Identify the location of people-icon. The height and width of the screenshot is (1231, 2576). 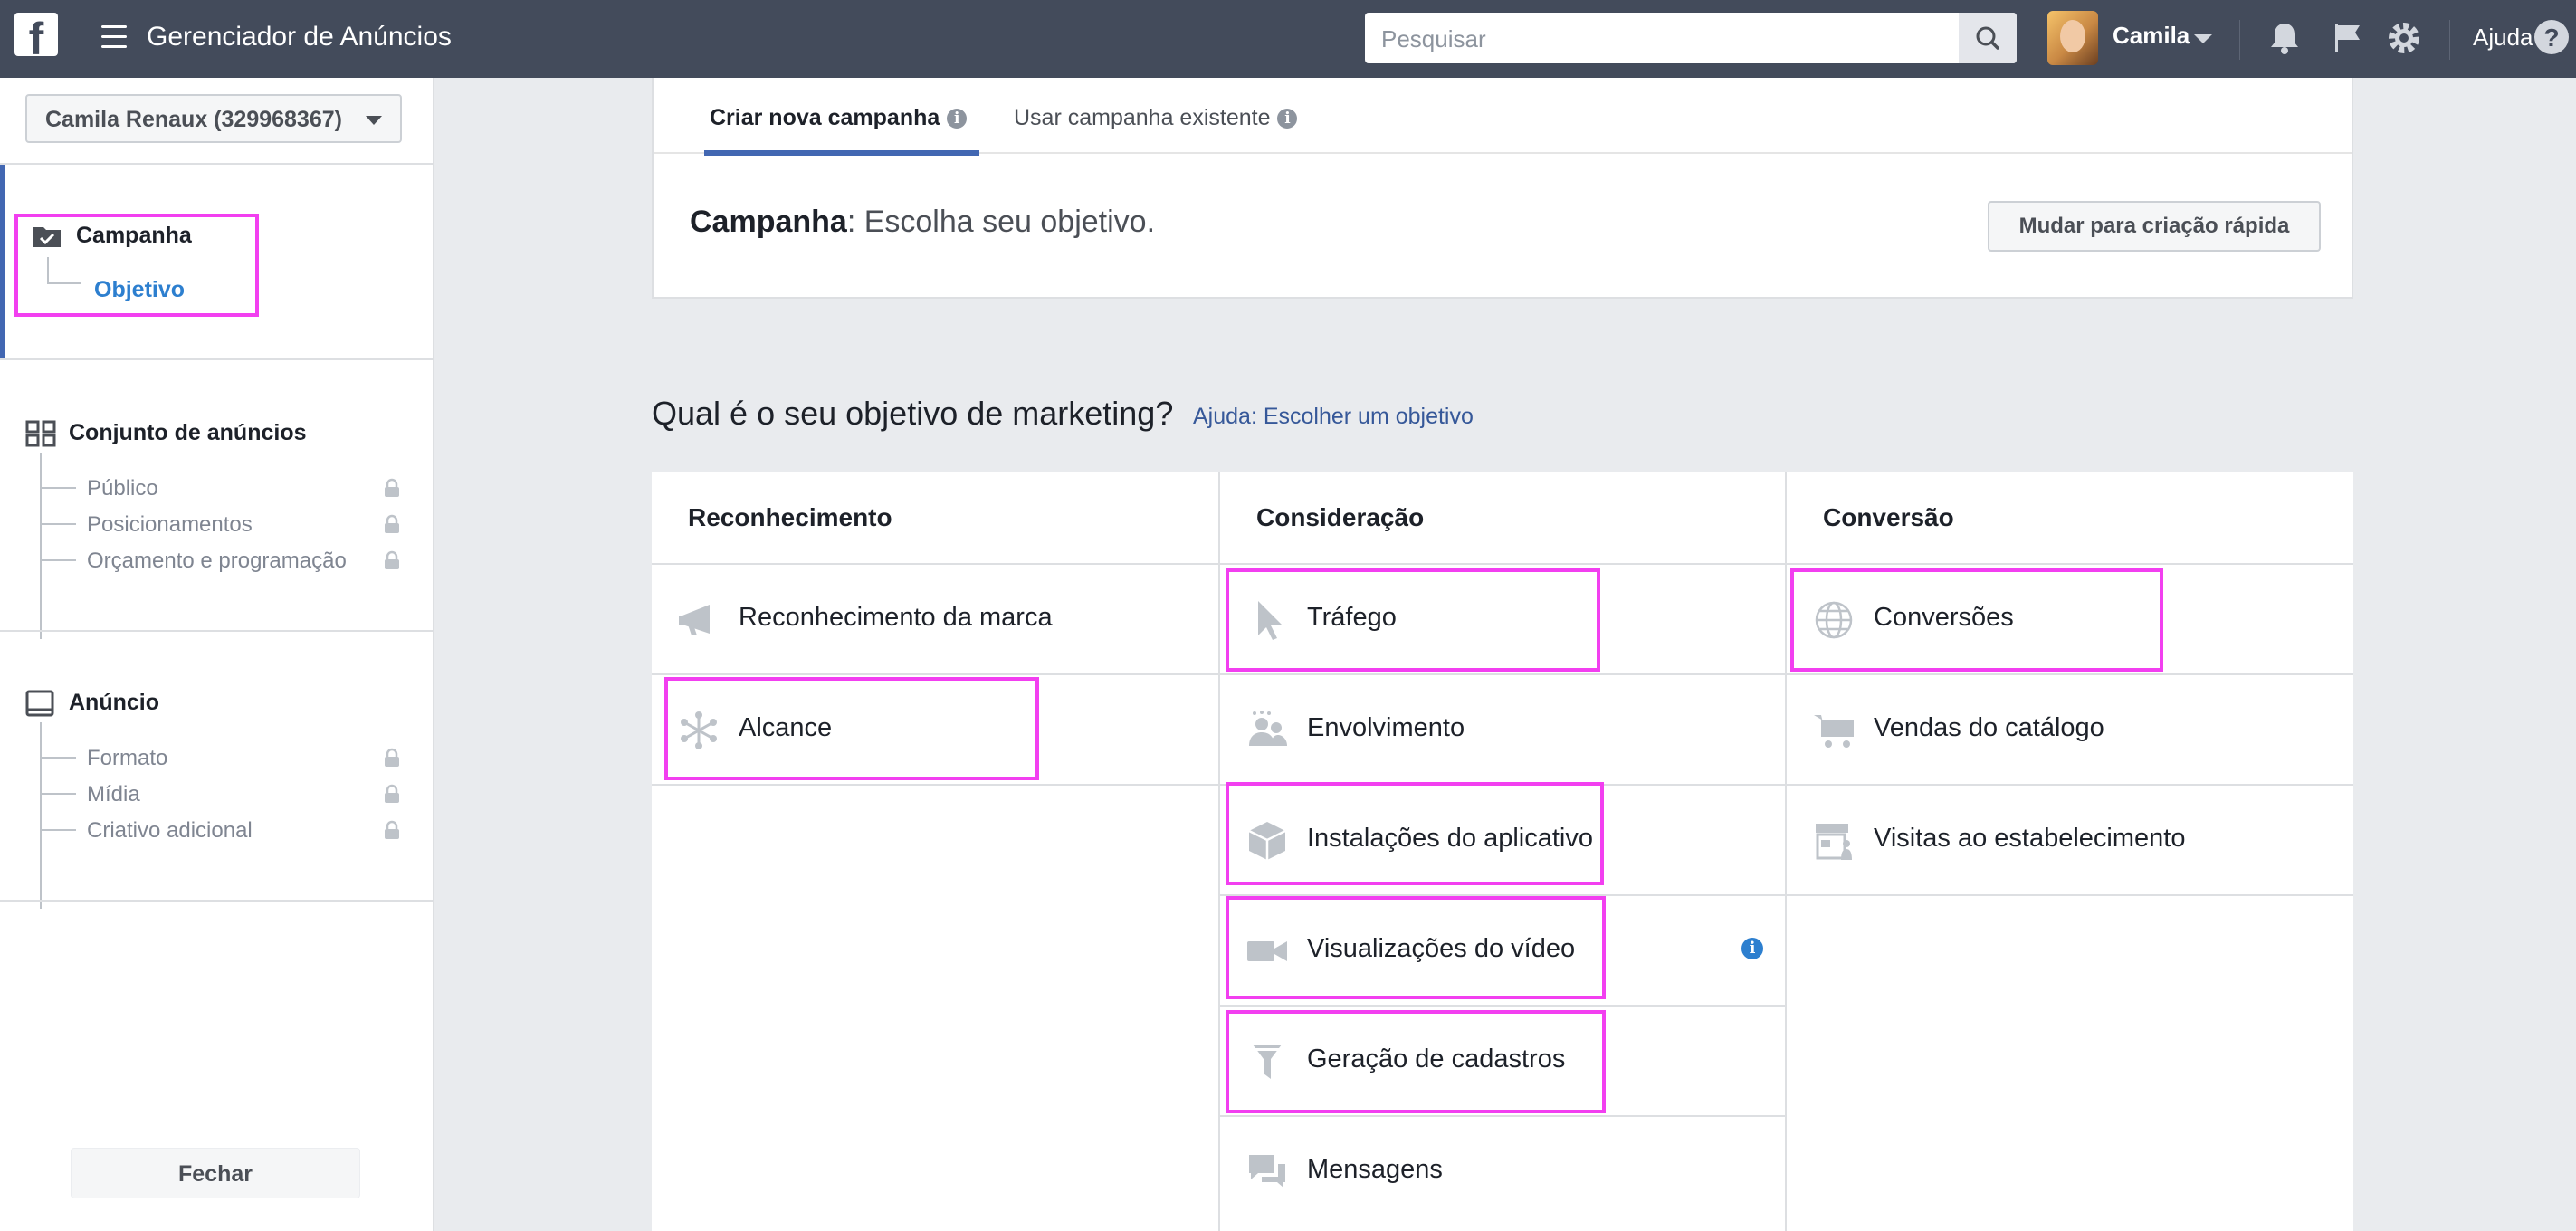
(1268, 728).